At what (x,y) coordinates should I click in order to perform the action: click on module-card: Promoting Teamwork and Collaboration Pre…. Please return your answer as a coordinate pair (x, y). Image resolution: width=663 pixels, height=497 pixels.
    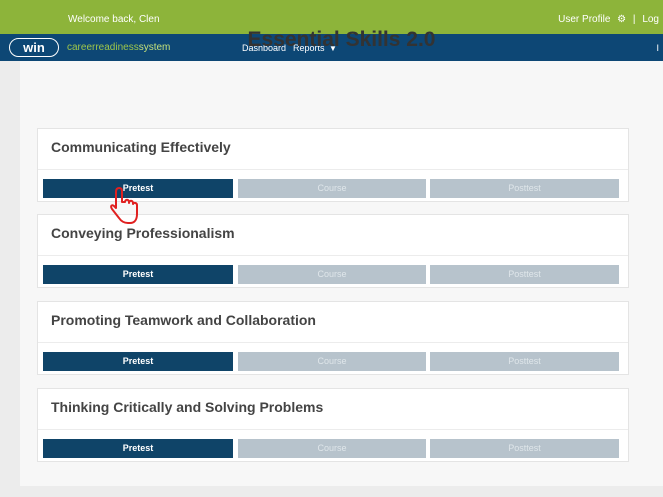
    Looking at the image, I should click on (333, 338).